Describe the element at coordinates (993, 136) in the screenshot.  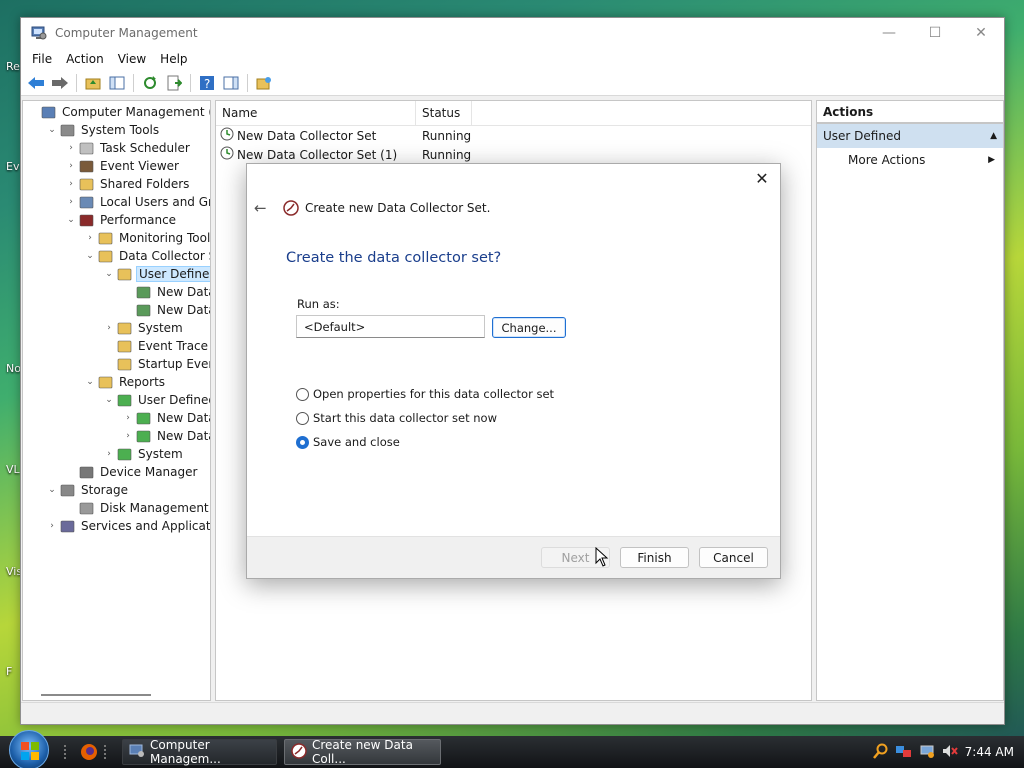
I see `collapse-icon: ▲` at that location.